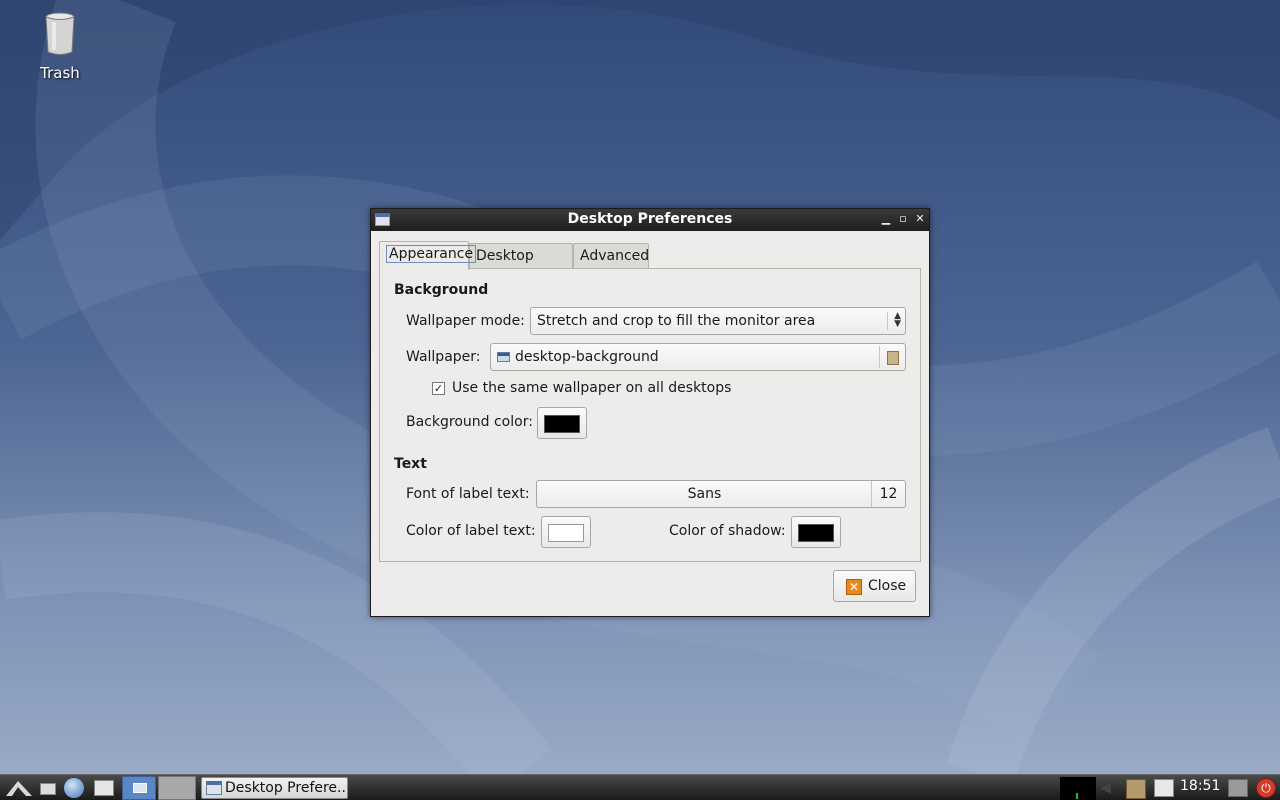  I want to click on trash-desktop-icon: Trash, so click(60, 47).